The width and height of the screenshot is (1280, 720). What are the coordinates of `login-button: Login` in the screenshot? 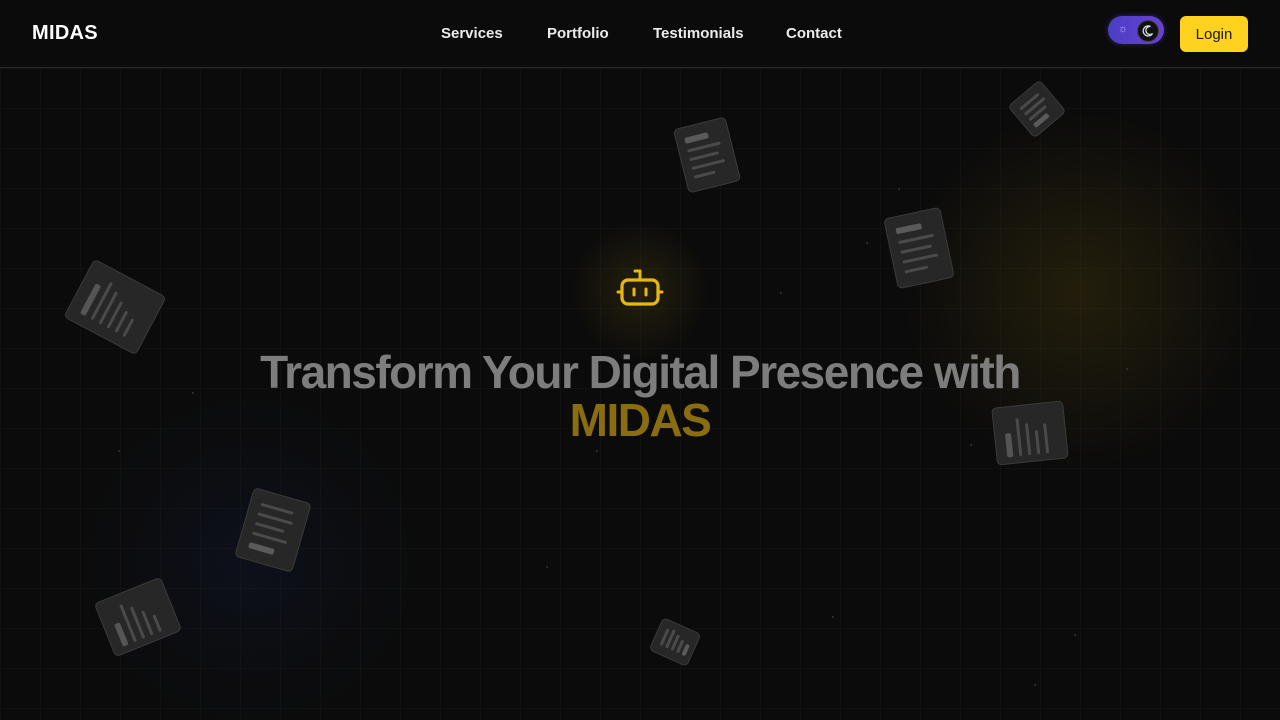 It's located at (1214, 34).